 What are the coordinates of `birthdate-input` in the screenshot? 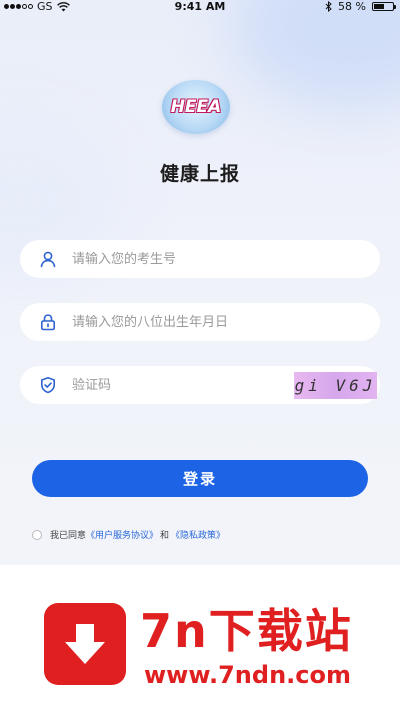 It's located at (172, 322).